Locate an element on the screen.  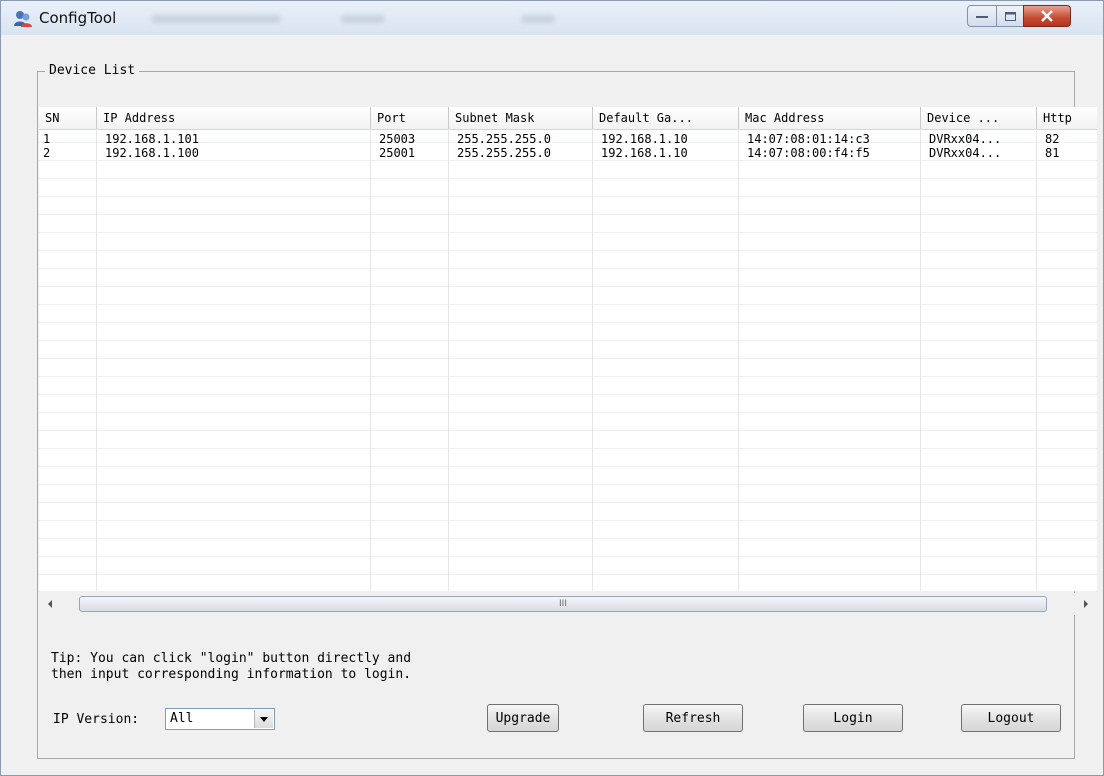
login-button: Login is located at coordinates (853, 718).